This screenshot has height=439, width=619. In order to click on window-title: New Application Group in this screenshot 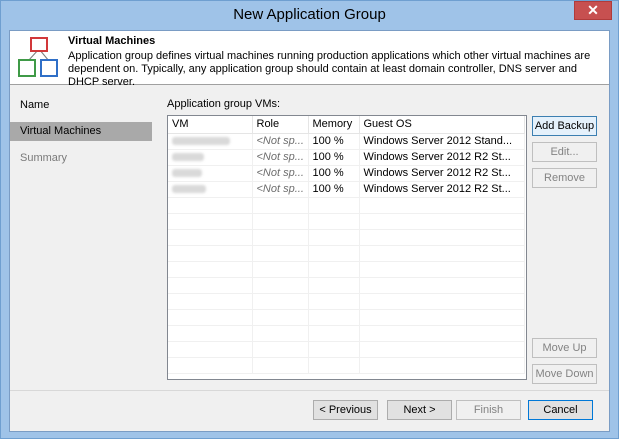, I will do `click(309, 14)`.